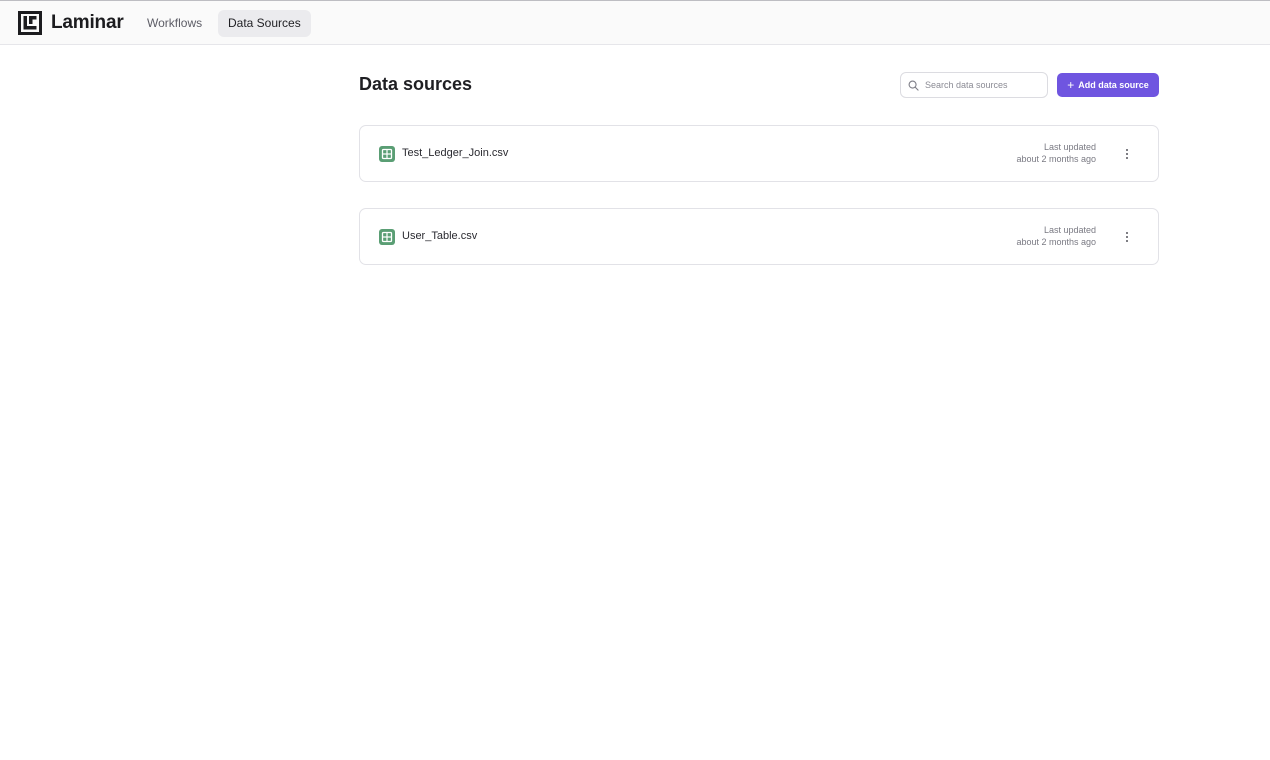 The width and height of the screenshot is (1270, 760). I want to click on add-data-source-label: Add data source, so click(1113, 85).